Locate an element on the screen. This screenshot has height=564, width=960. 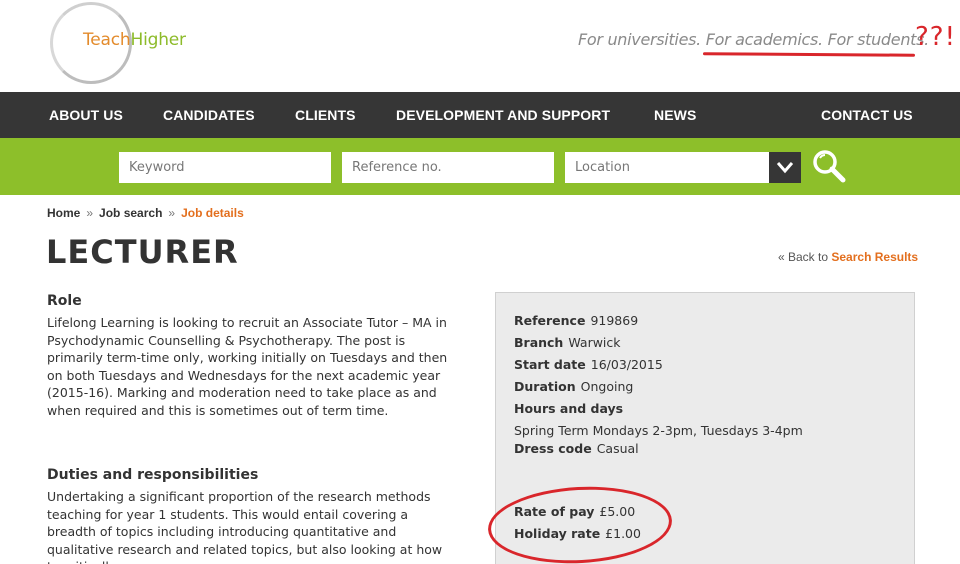
detail-start-date: Start date 16/03/2015 is located at coordinates (588, 364).